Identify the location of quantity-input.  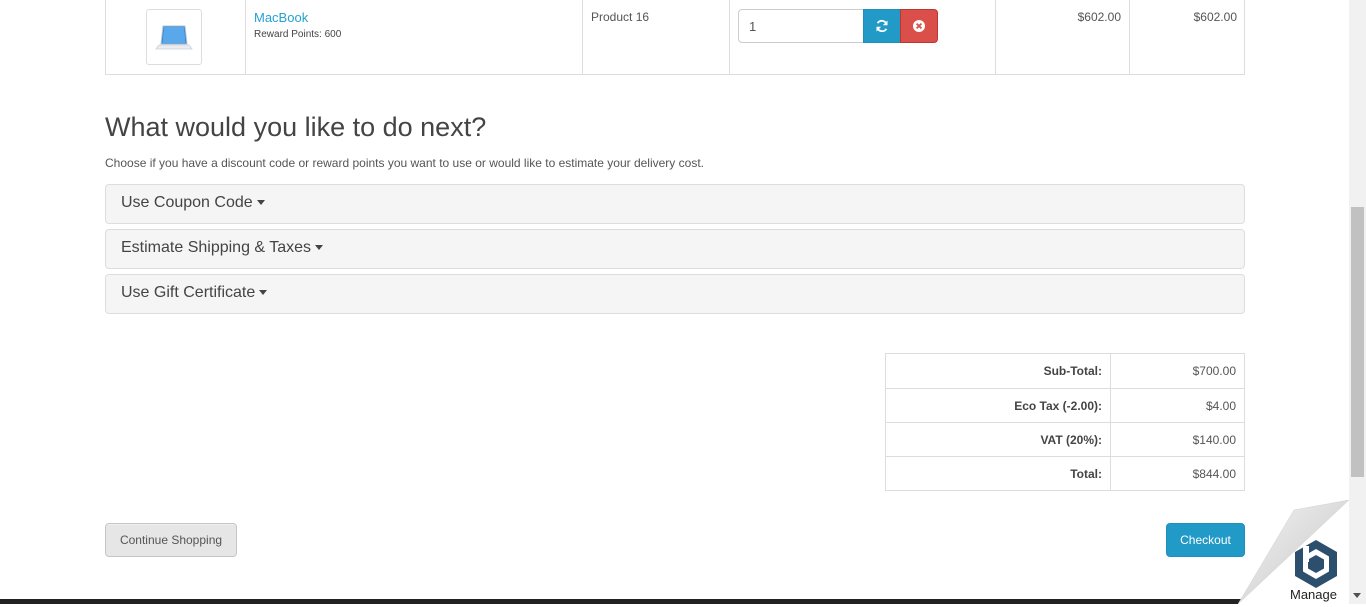
(801, 26).